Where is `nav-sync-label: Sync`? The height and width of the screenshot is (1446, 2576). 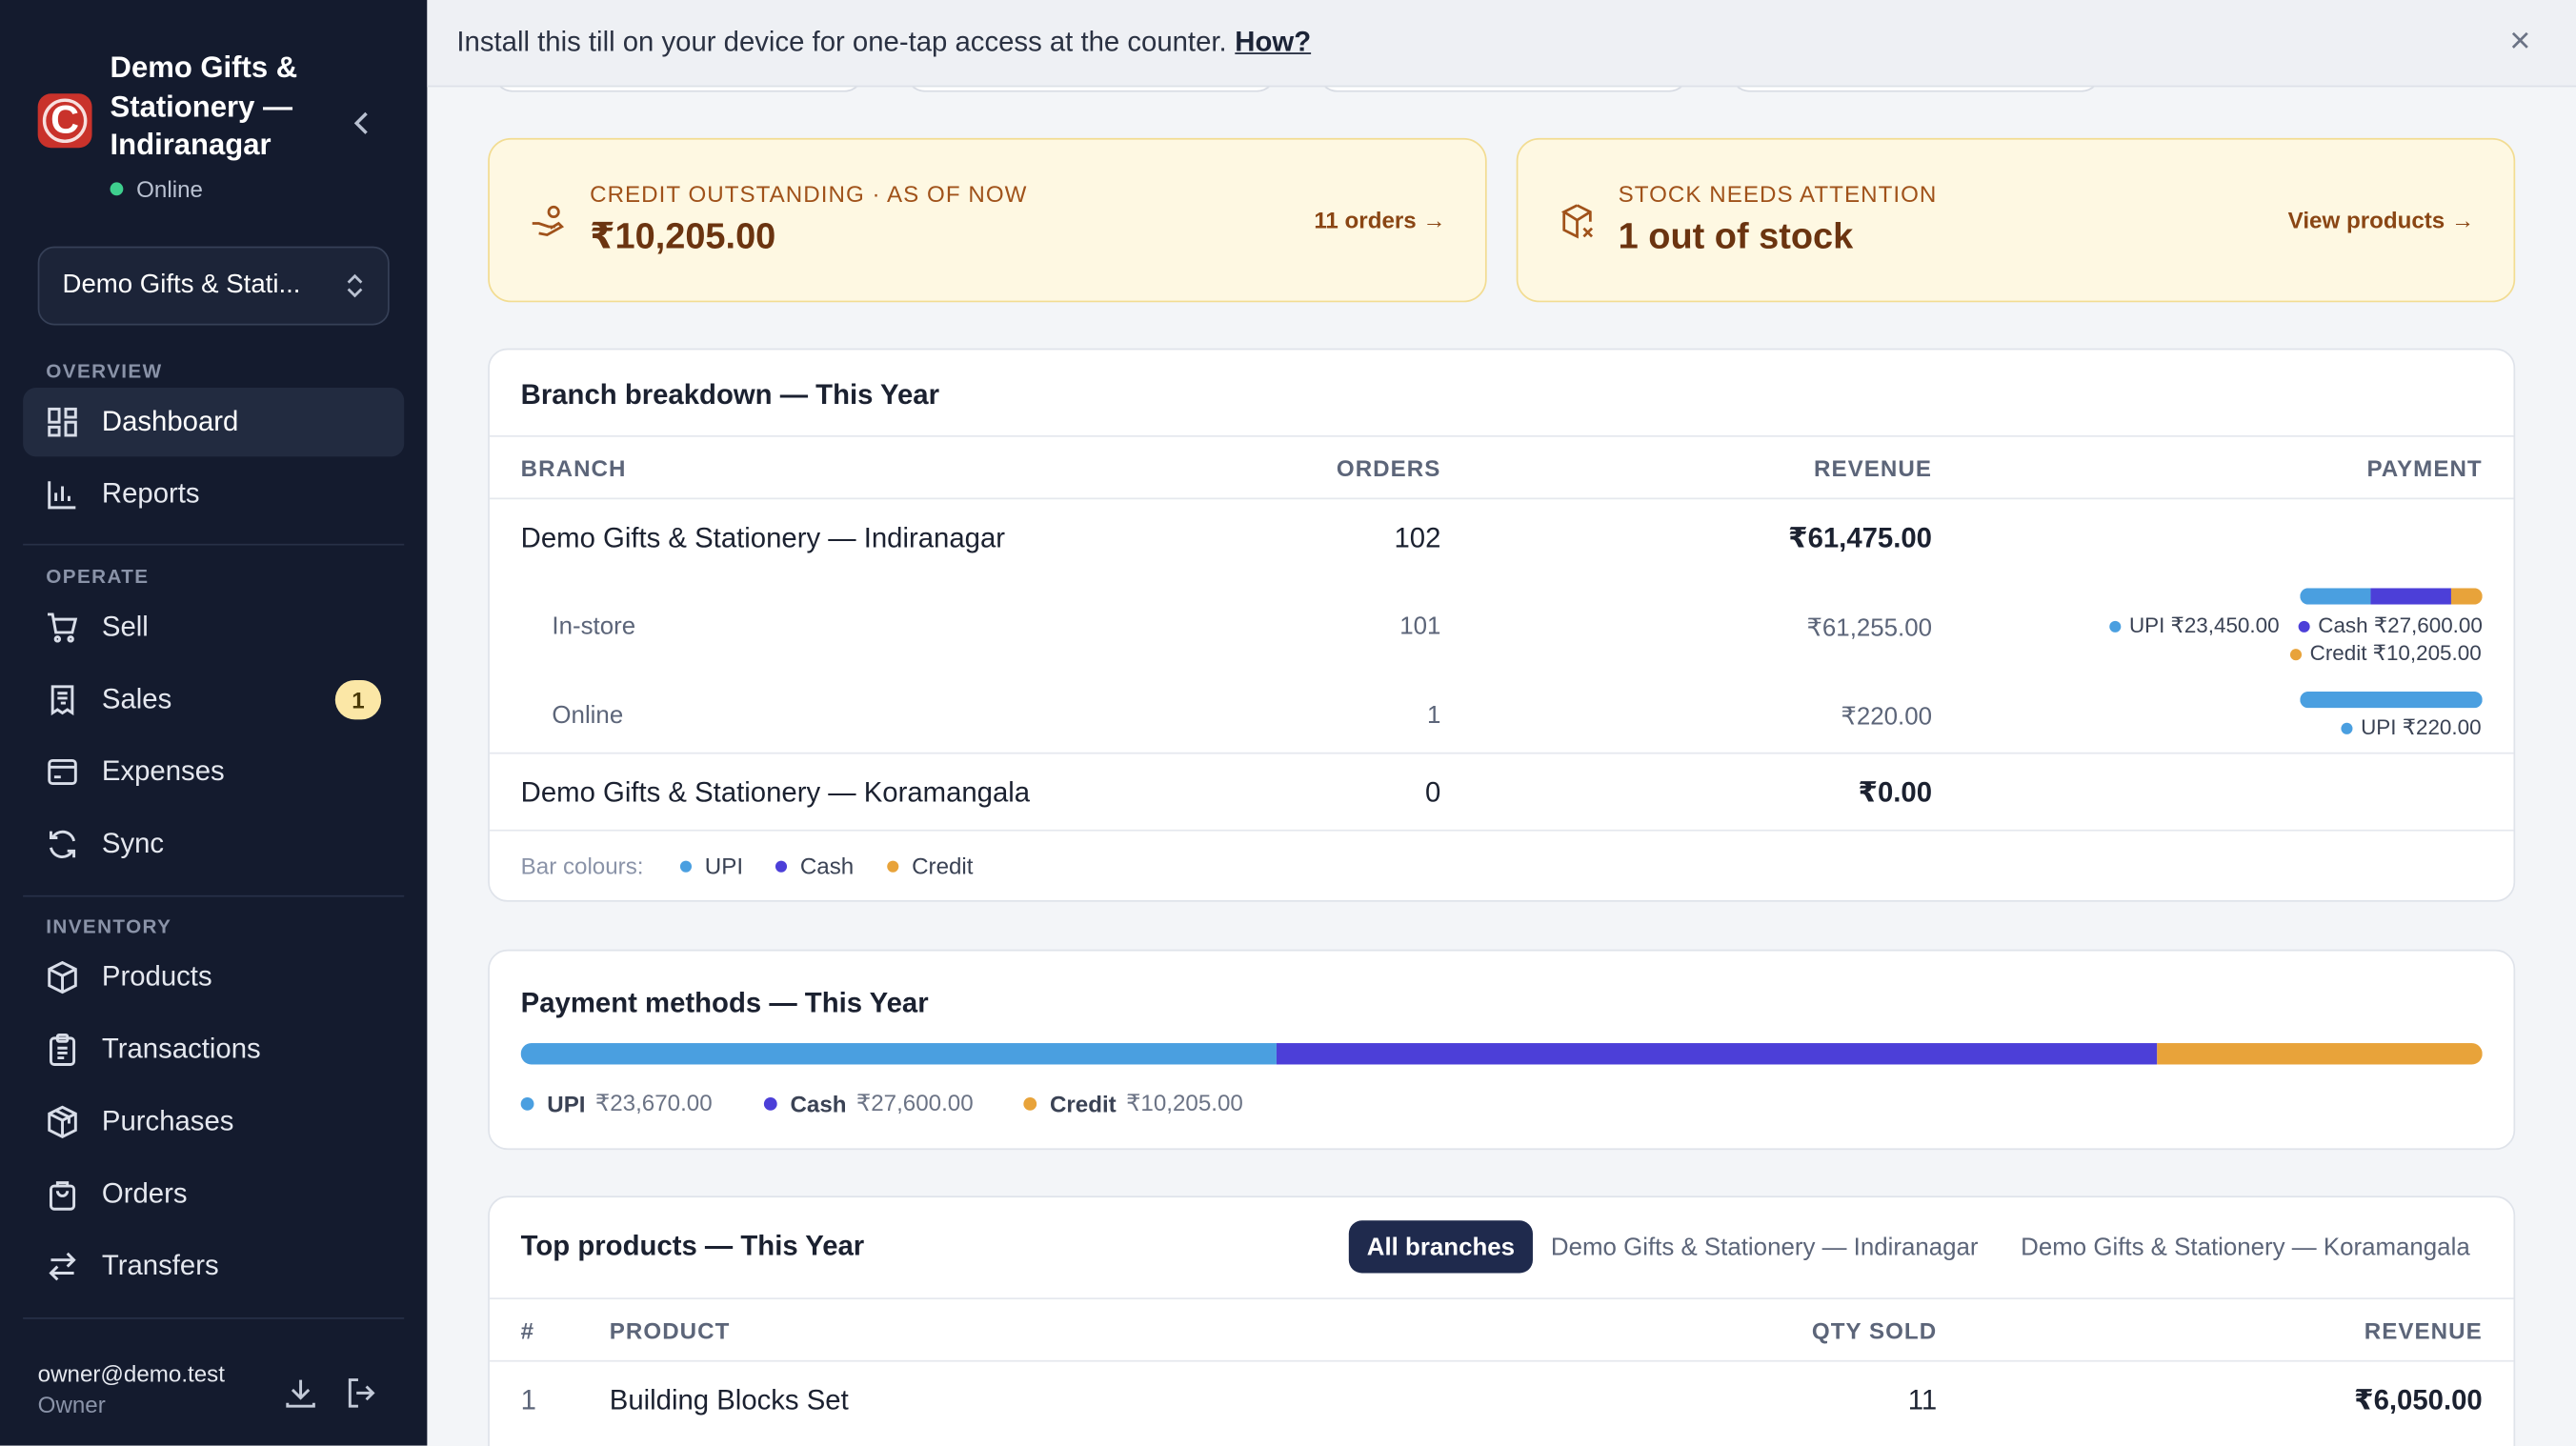
nav-sync-label: Sync is located at coordinates (133, 843).